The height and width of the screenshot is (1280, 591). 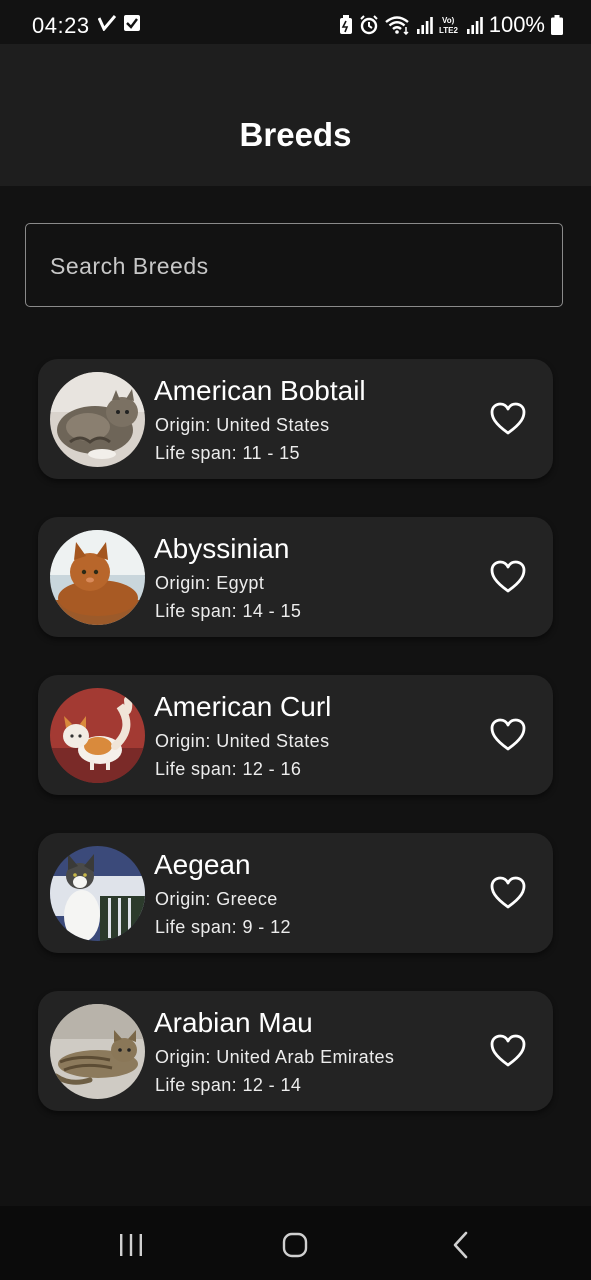 I want to click on breed-name: American Curl, so click(x=243, y=706).